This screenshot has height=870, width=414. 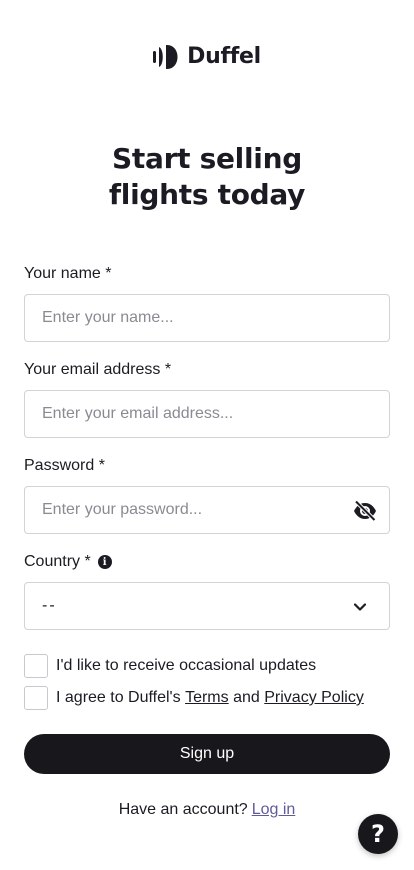 I want to click on email-field, so click(x=207, y=414).